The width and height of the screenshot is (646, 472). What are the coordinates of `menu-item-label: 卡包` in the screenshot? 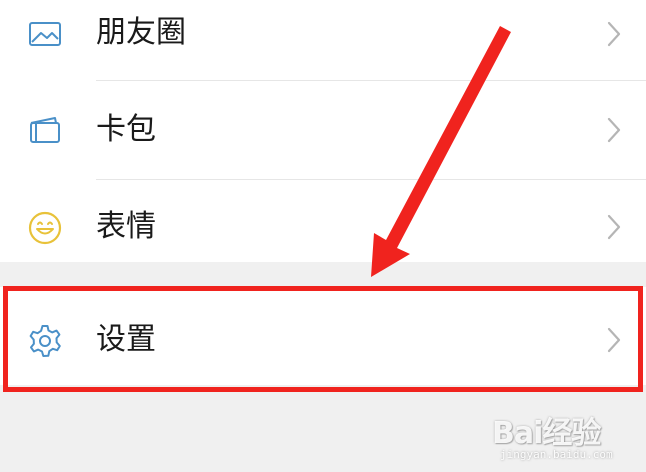 It's located at (126, 129).